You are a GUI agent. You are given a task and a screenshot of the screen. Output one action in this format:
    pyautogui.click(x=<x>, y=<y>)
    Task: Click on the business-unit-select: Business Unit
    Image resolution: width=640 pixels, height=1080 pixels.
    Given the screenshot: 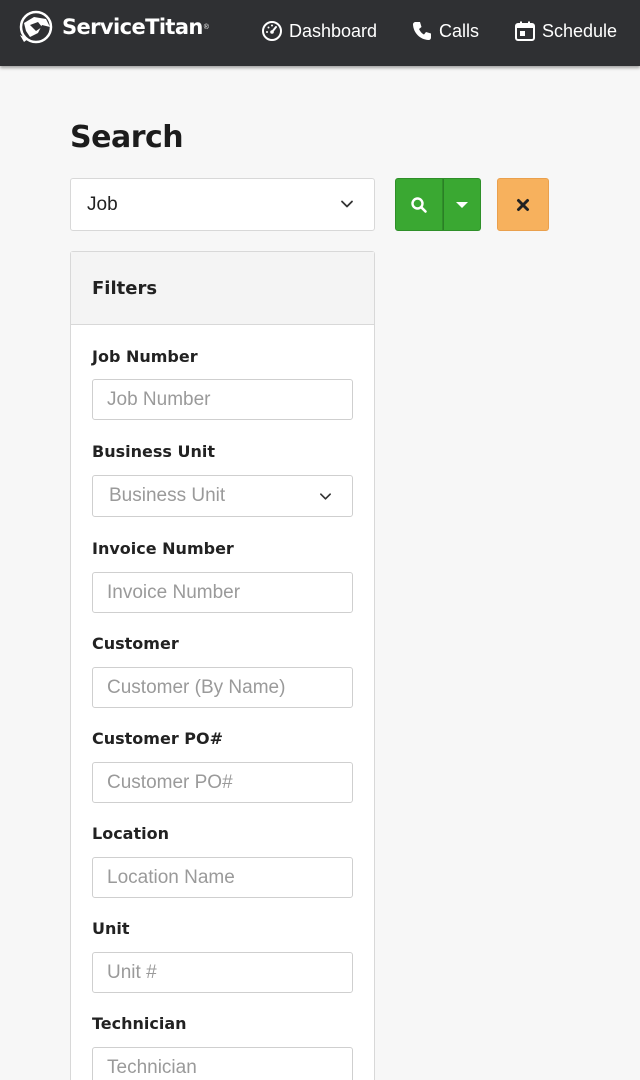 What is the action you would take?
    pyautogui.click(x=222, y=496)
    